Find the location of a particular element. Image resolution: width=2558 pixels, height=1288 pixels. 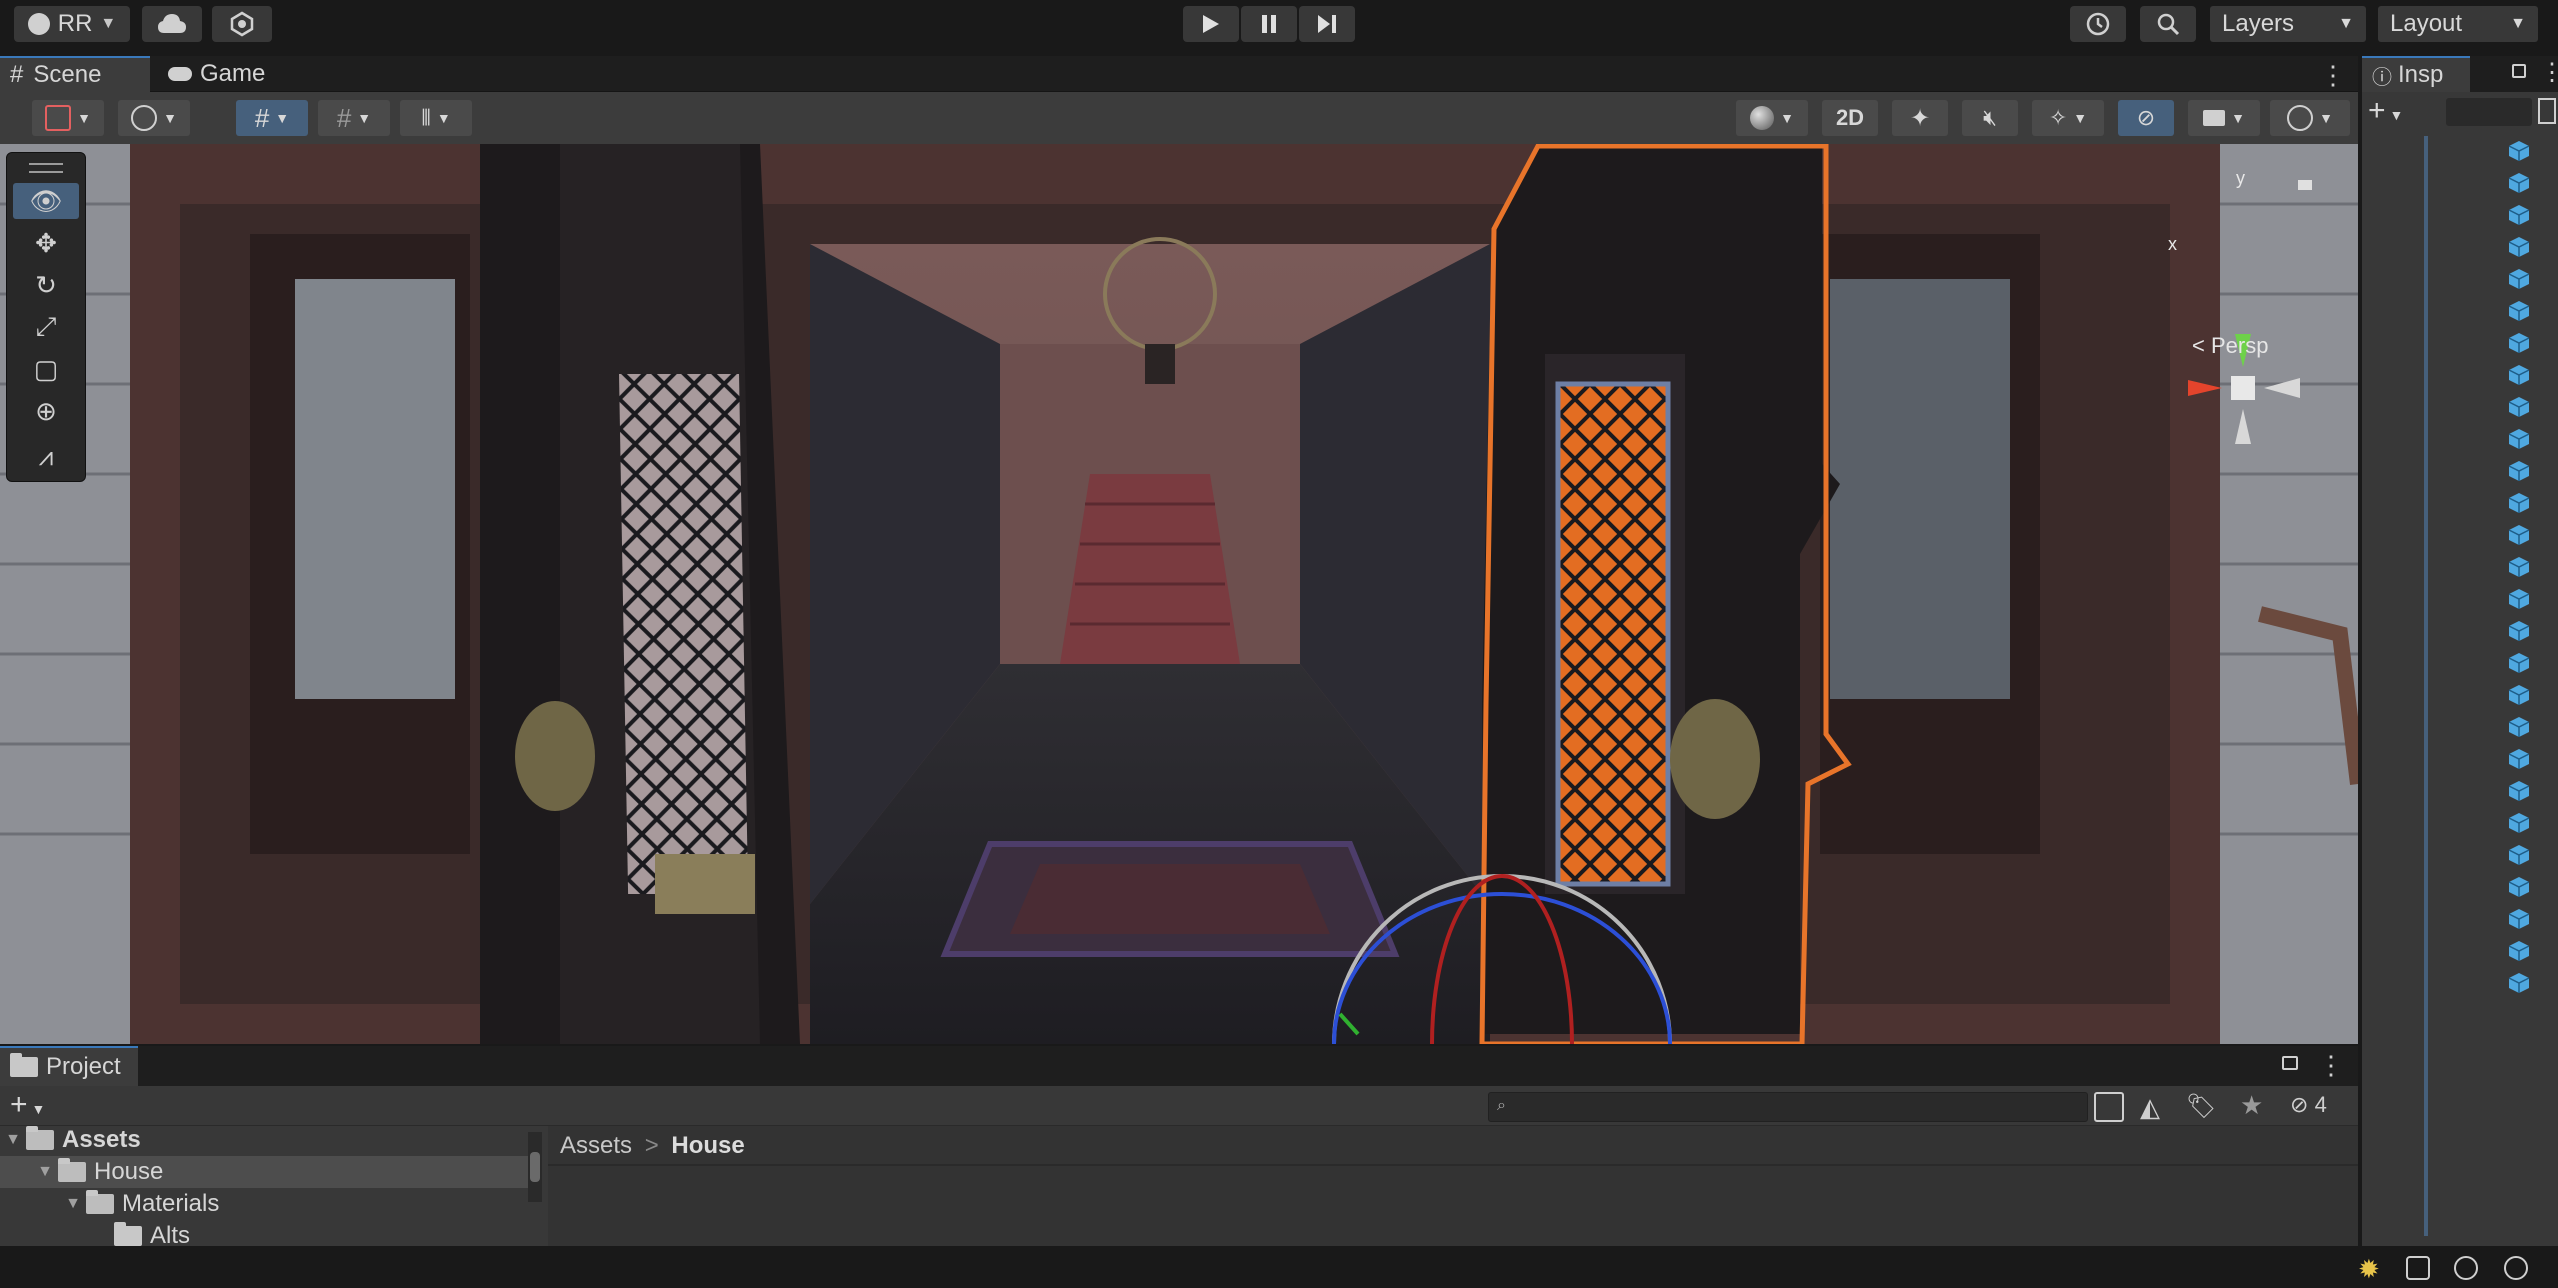

tab-scene: # Scene is located at coordinates (75, 74).